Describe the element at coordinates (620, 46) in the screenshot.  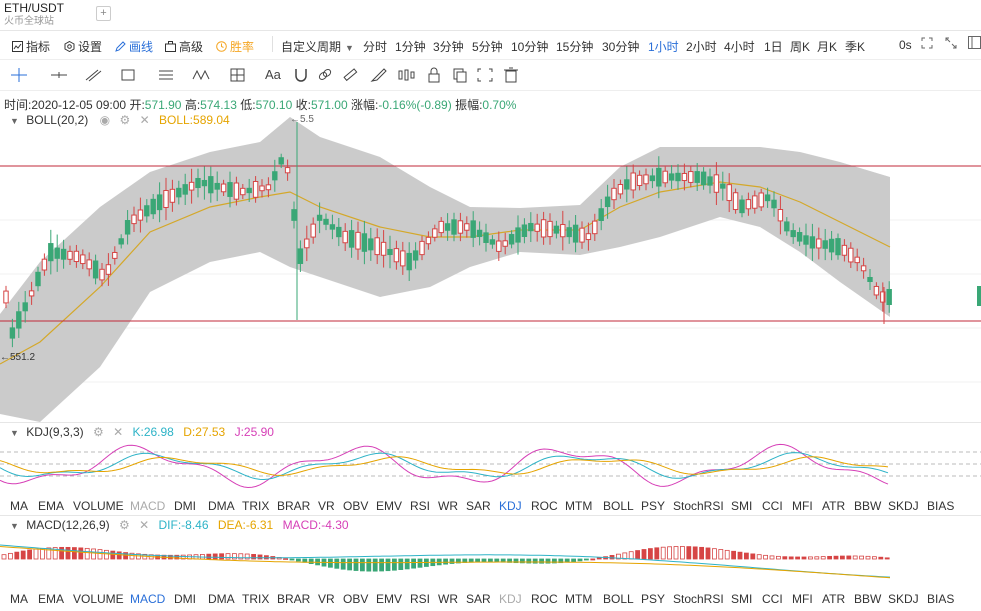
I see `period-6: 30分钟` at that location.